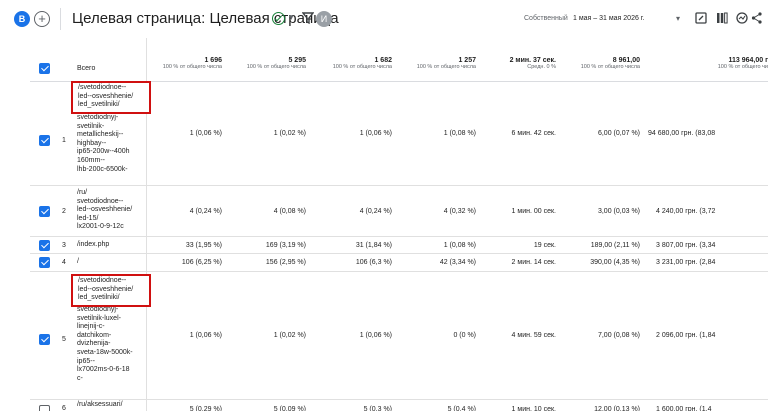 This screenshot has width=768, height=411. I want to click on cell-sessions: 4 (0,24 %), so click(375, 211).